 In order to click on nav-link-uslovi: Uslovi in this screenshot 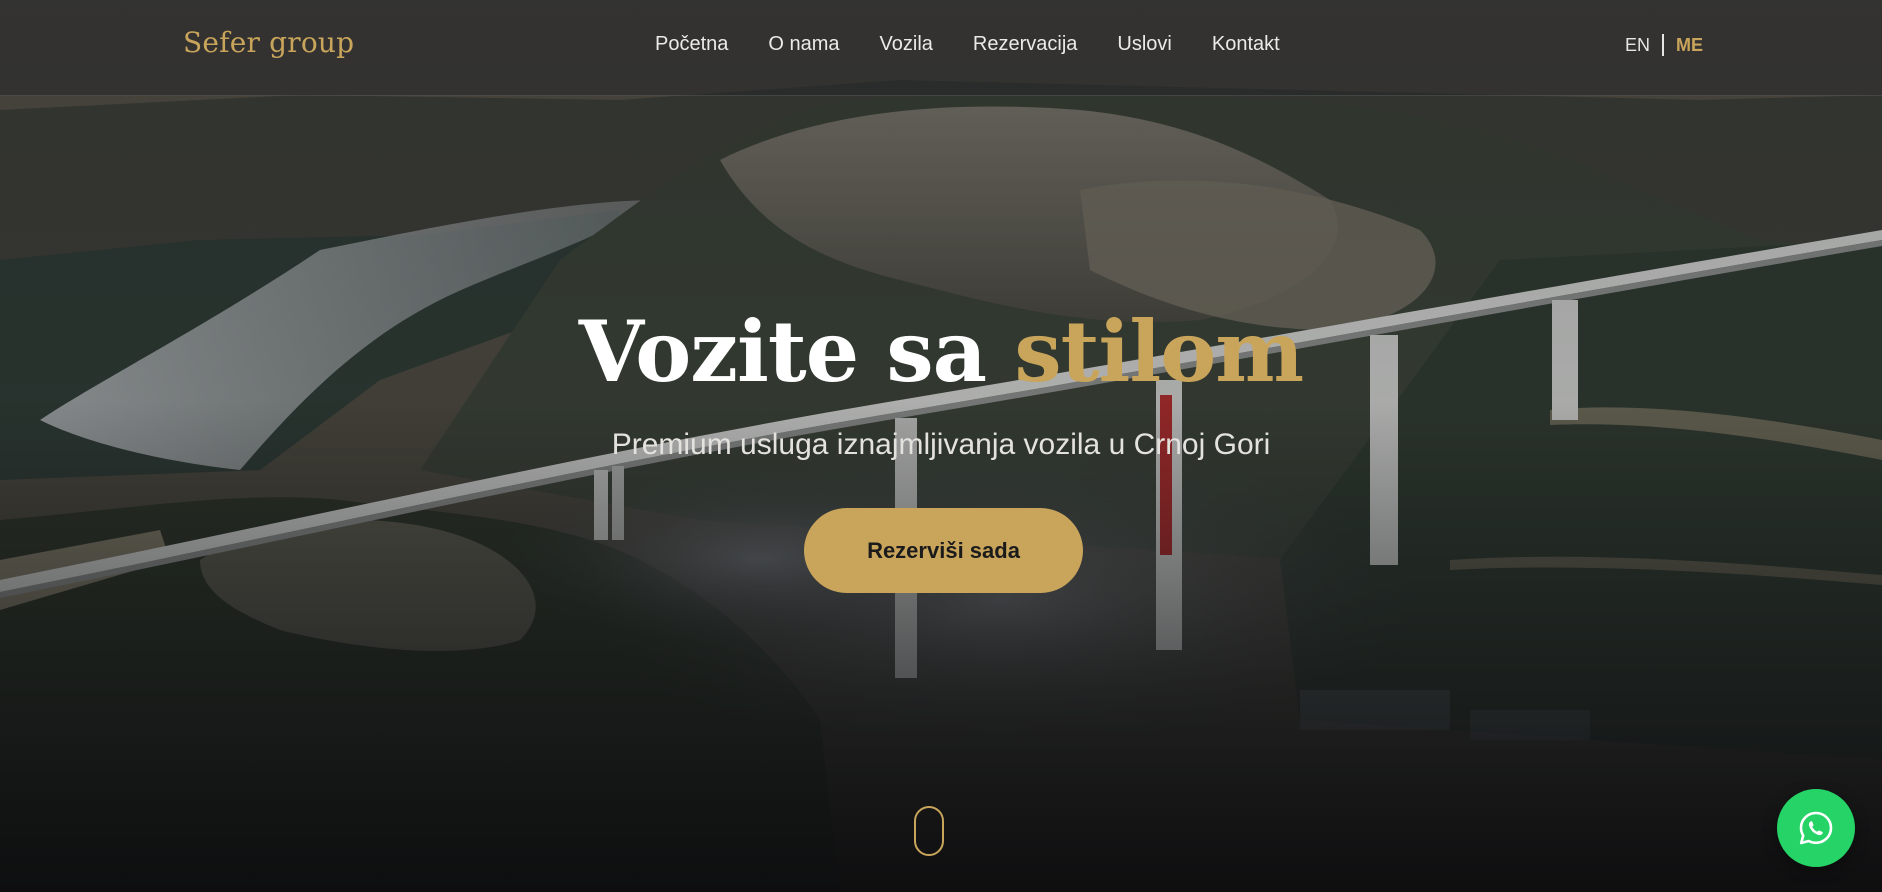, I will do `click(1144, 44)`.